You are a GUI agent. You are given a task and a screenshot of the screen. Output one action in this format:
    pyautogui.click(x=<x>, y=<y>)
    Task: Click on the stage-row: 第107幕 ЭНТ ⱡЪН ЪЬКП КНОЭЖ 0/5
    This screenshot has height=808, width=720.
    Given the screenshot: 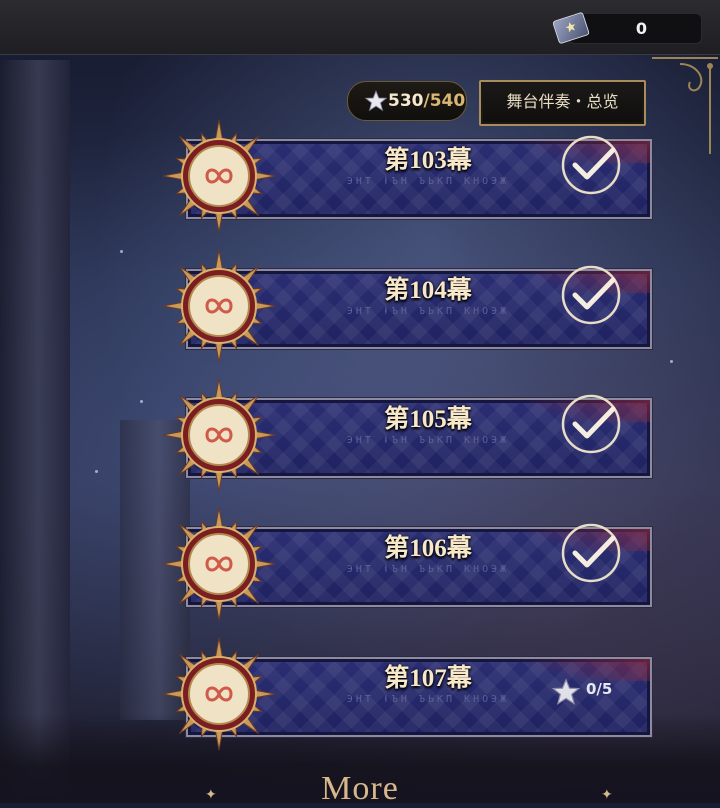 What is the action you would take?
    pyautogui.click(x=407, y=694)
    